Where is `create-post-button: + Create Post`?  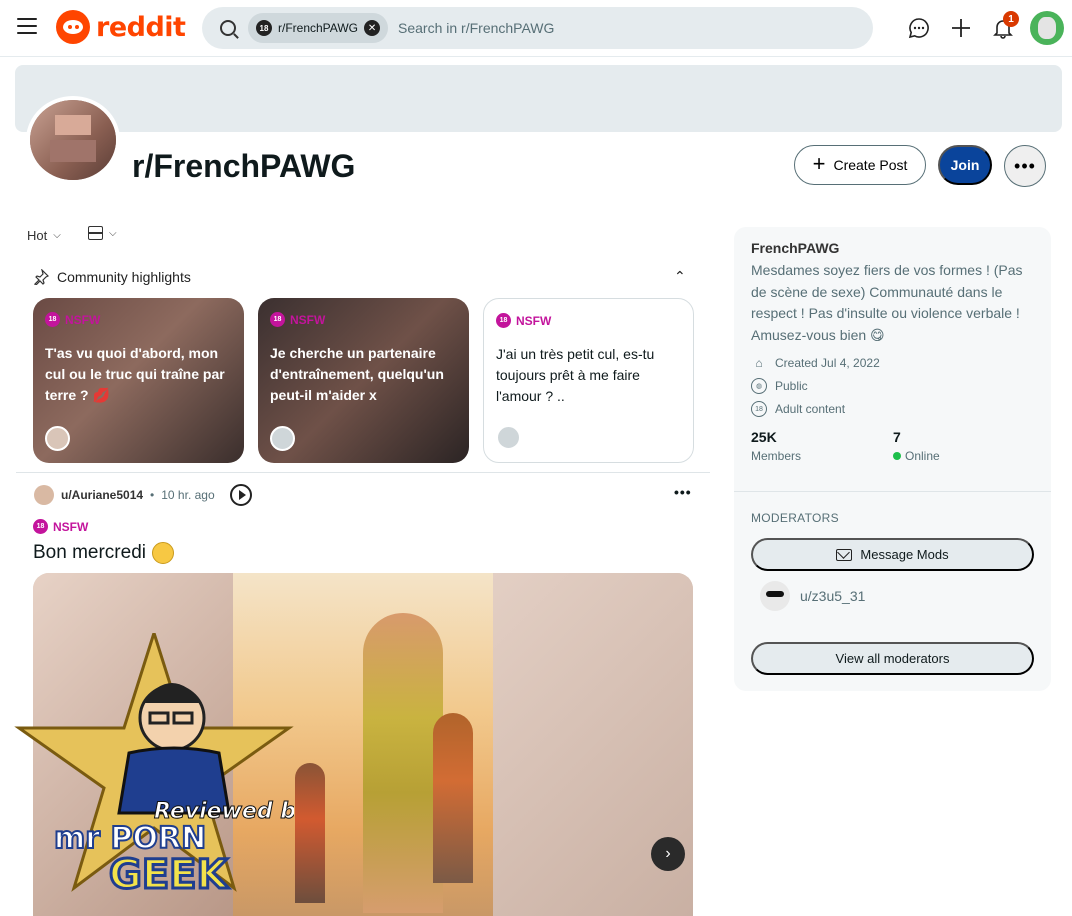 create-post-button: + Create Post is located at coordinates (860, 165).